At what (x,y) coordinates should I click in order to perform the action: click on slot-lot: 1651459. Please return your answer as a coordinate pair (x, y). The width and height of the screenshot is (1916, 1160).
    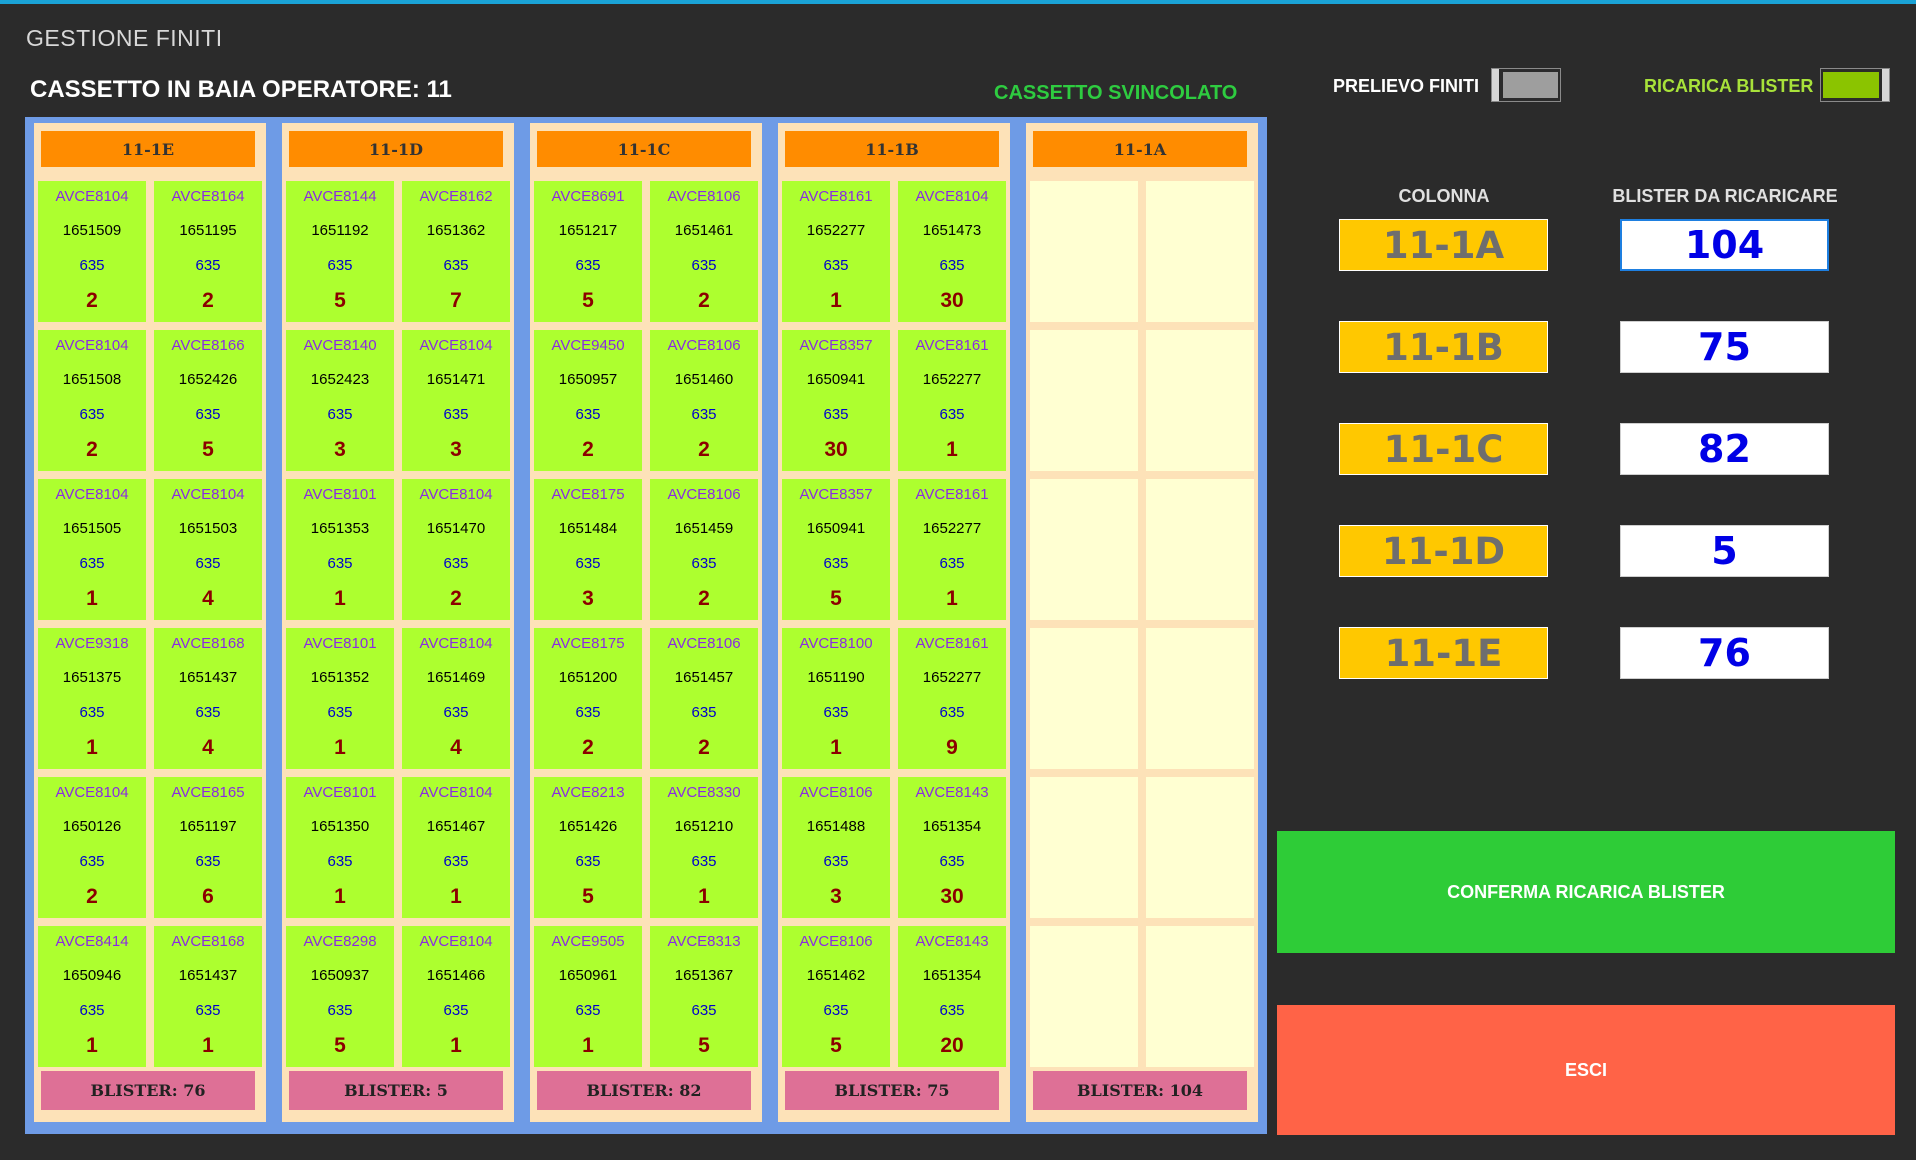
    Looking at the image, I should click on (704, 528).